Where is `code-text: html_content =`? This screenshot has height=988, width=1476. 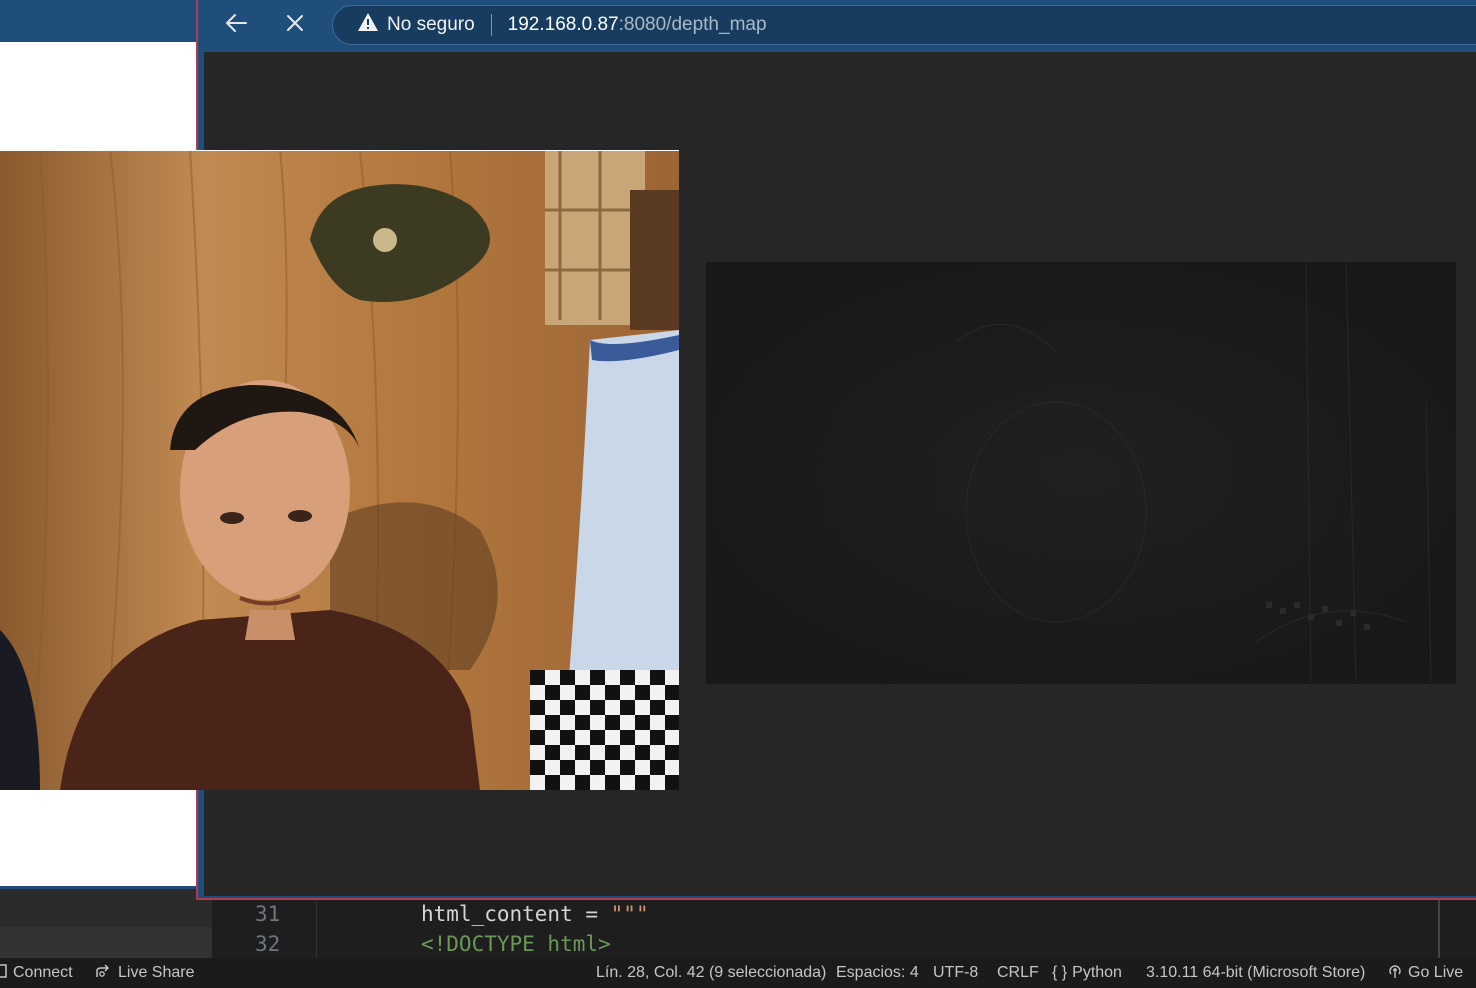 code-text: html_content = is located at coordinates (516, 914).